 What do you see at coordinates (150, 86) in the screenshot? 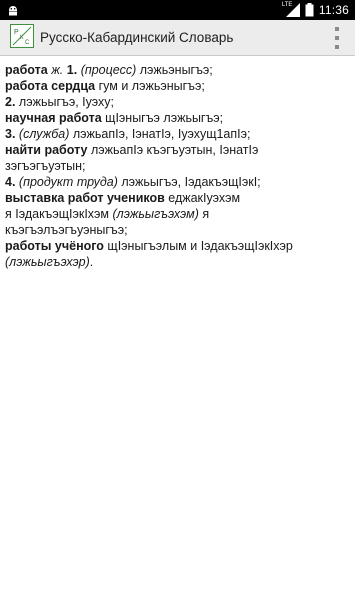
I see `entry-text: гум и лэжьэныгъэ;` at bounding box center [150, 86].